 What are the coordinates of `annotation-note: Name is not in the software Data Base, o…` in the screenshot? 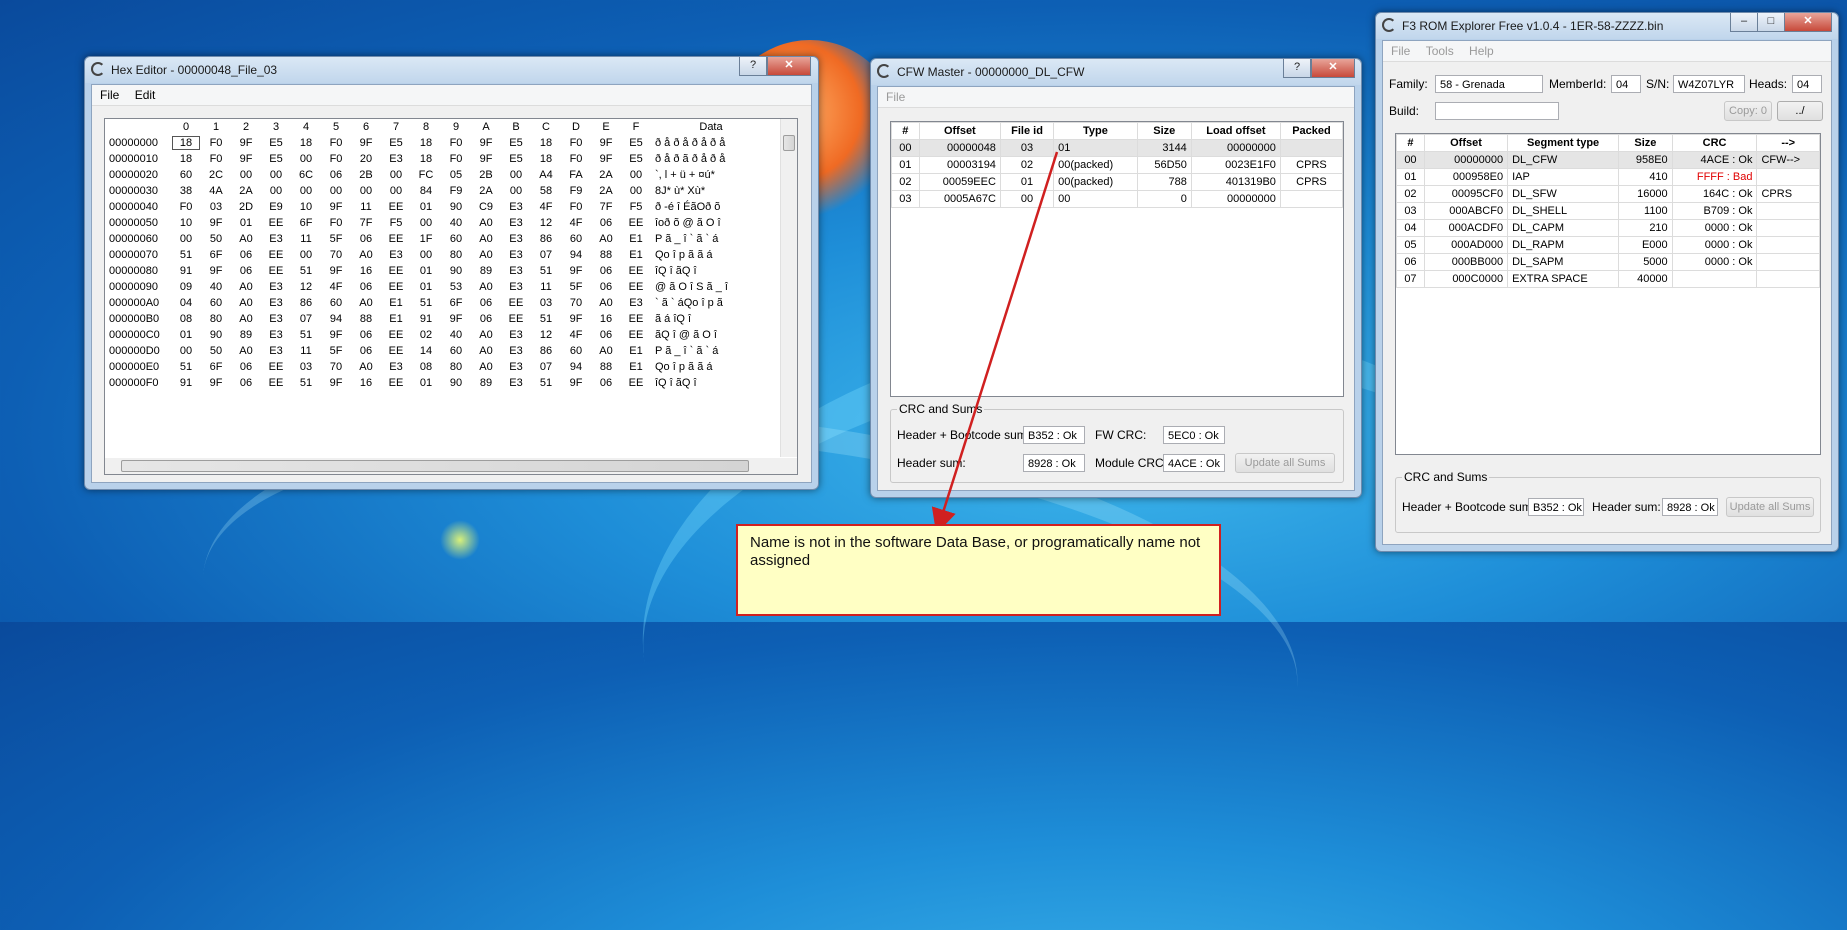 It's located at (978, 570).